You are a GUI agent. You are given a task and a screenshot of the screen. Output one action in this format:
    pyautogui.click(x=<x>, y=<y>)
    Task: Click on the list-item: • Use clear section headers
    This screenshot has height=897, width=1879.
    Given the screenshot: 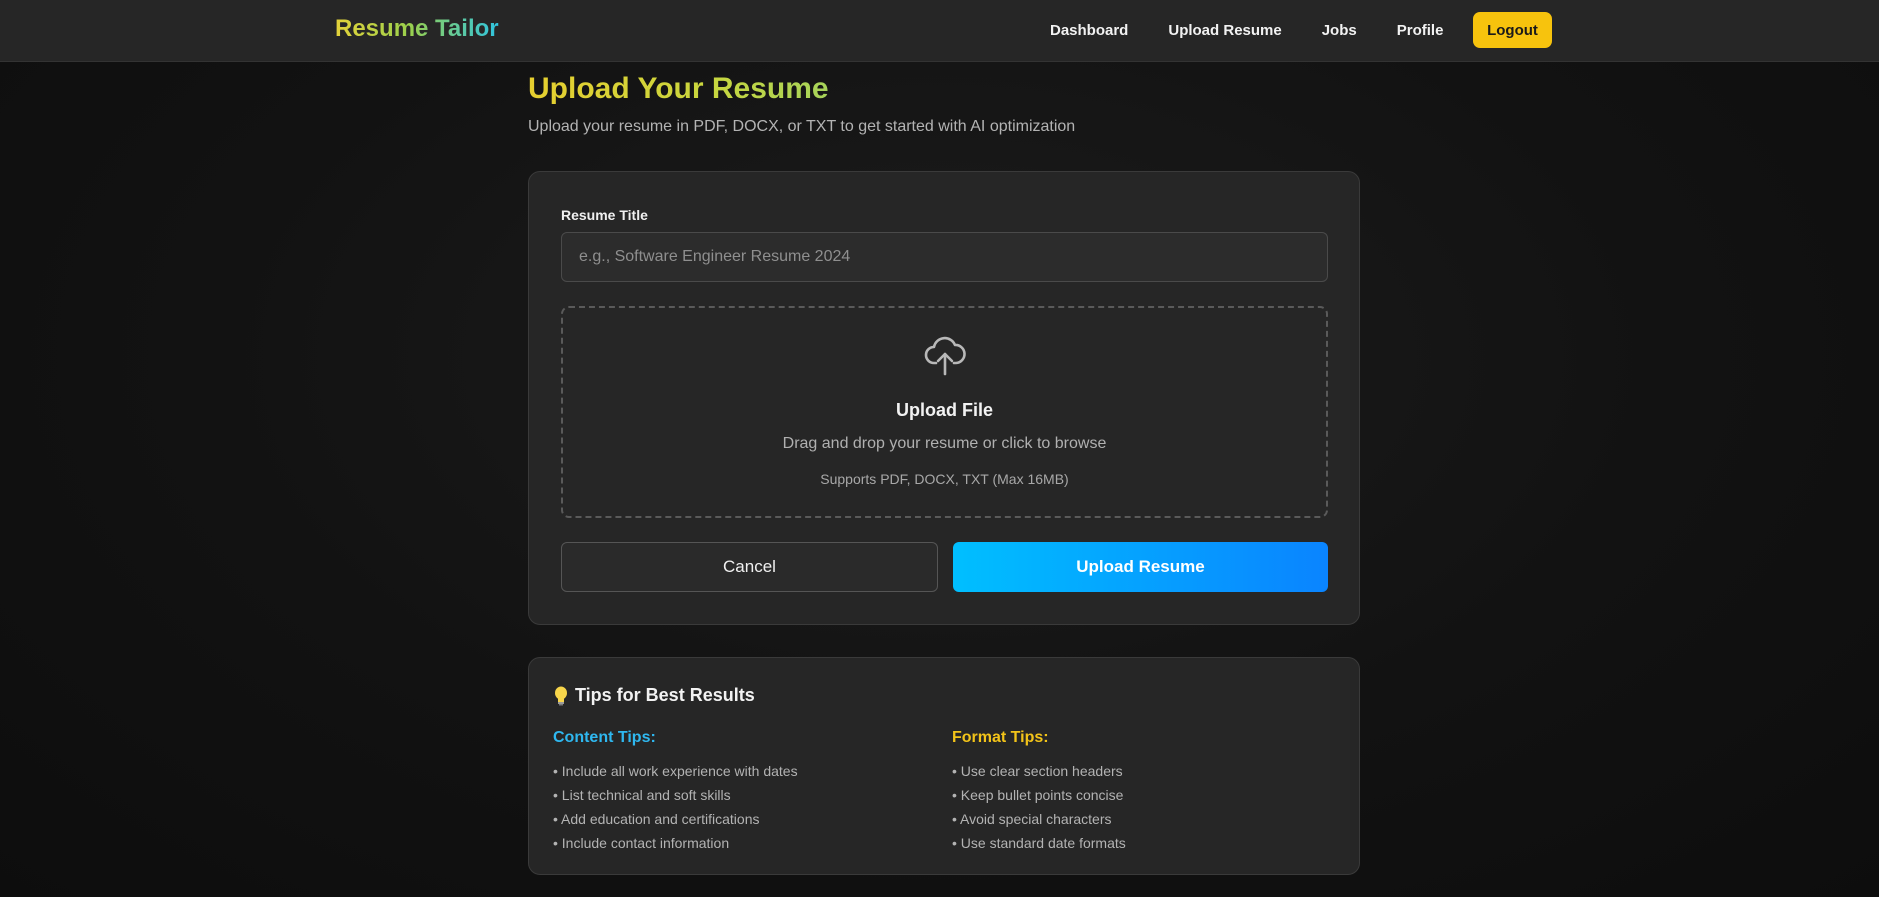 What is the action you would take?
    pyautogui.click(x=1037, y=771)
    